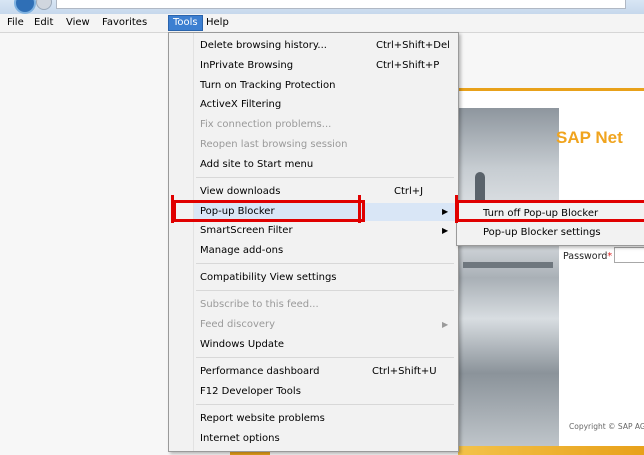  What do you see at coordinates (25, 7) in the screenshot?
I see `ie-logo-icon` at bounding box center [25, 7].